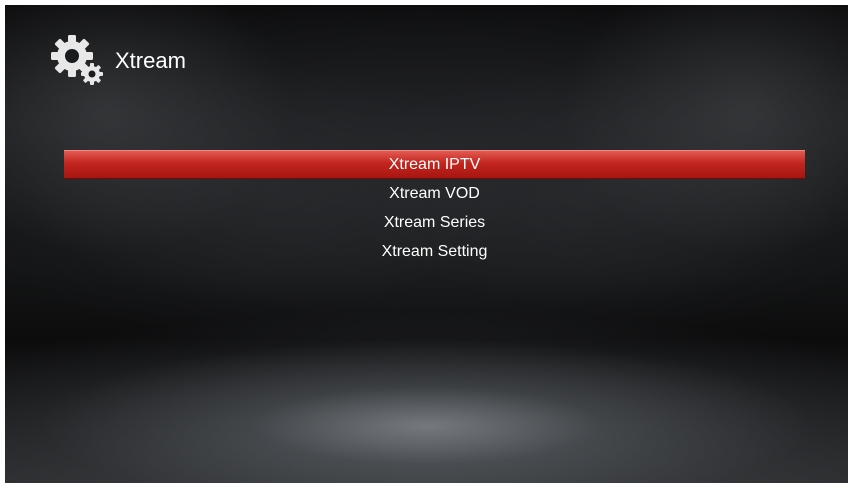 The width and height of the screenshot is (853, 488). I want to click on menu-item-xtream-vod: Xtream VOD, so click(434, 193).